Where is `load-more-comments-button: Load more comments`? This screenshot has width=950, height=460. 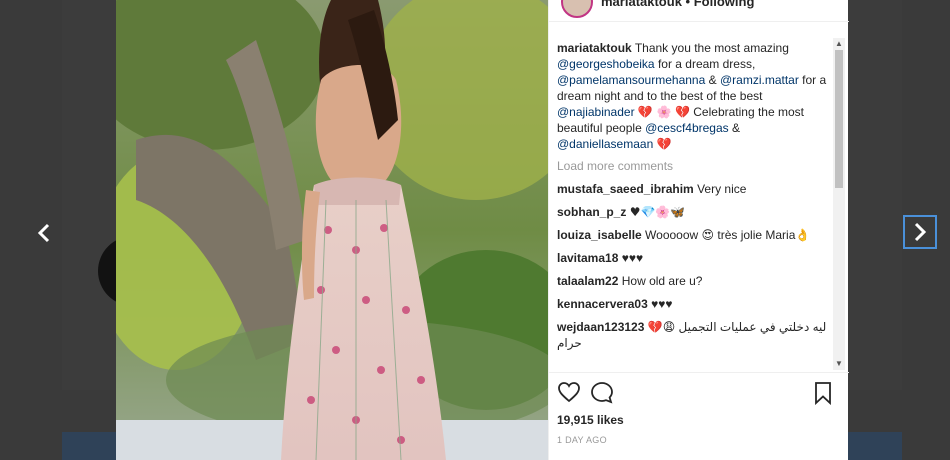 load-more-comments-button: Load more comments is located at coordinates (694, 166).